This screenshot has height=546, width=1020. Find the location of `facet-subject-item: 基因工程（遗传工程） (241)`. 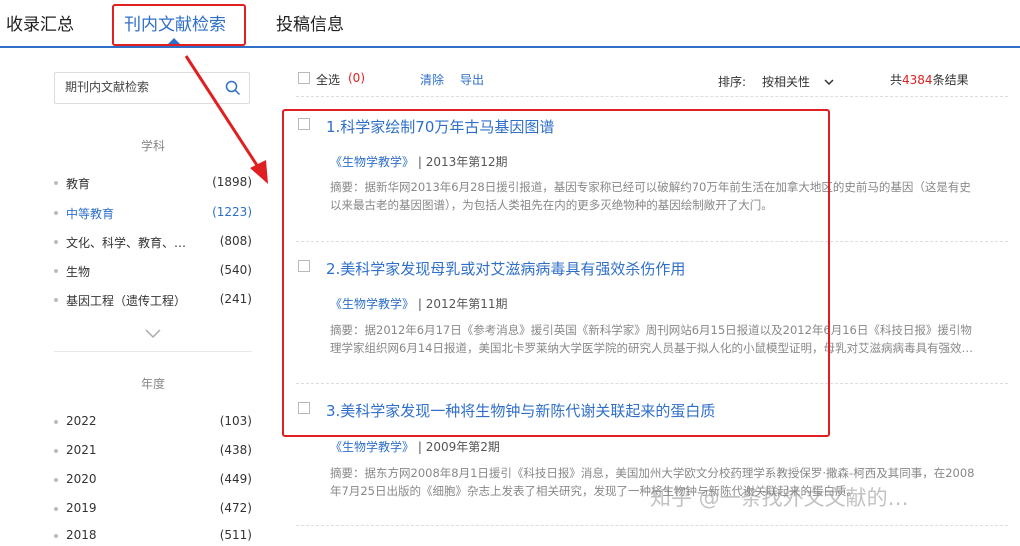

facet-subject-item: 基因工程（遗传工程） (241) is located at coordinates (153, 300).